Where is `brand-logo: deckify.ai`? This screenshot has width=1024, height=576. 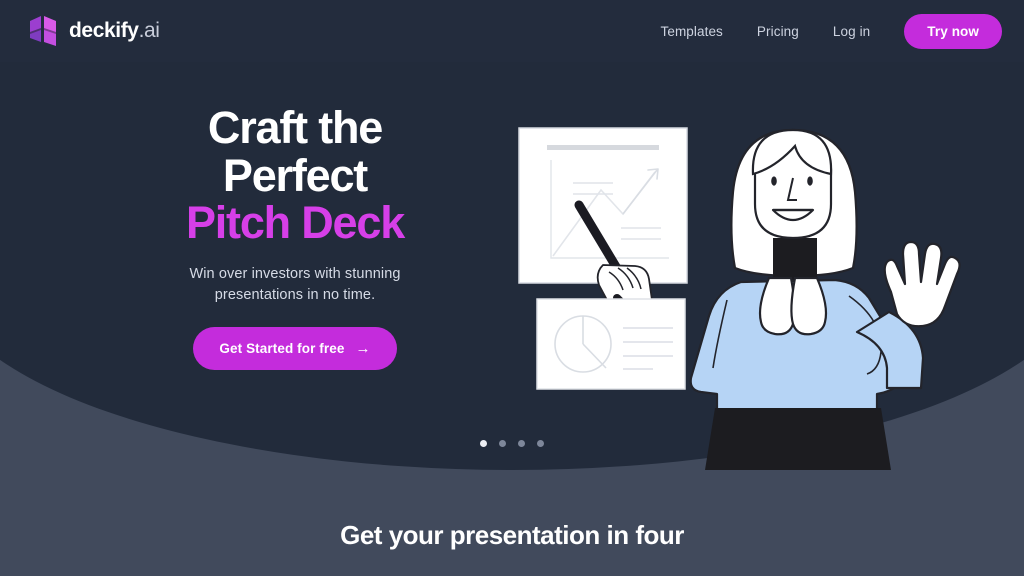 brand-logo: deckify.ai is located at coordinates (94, 31).